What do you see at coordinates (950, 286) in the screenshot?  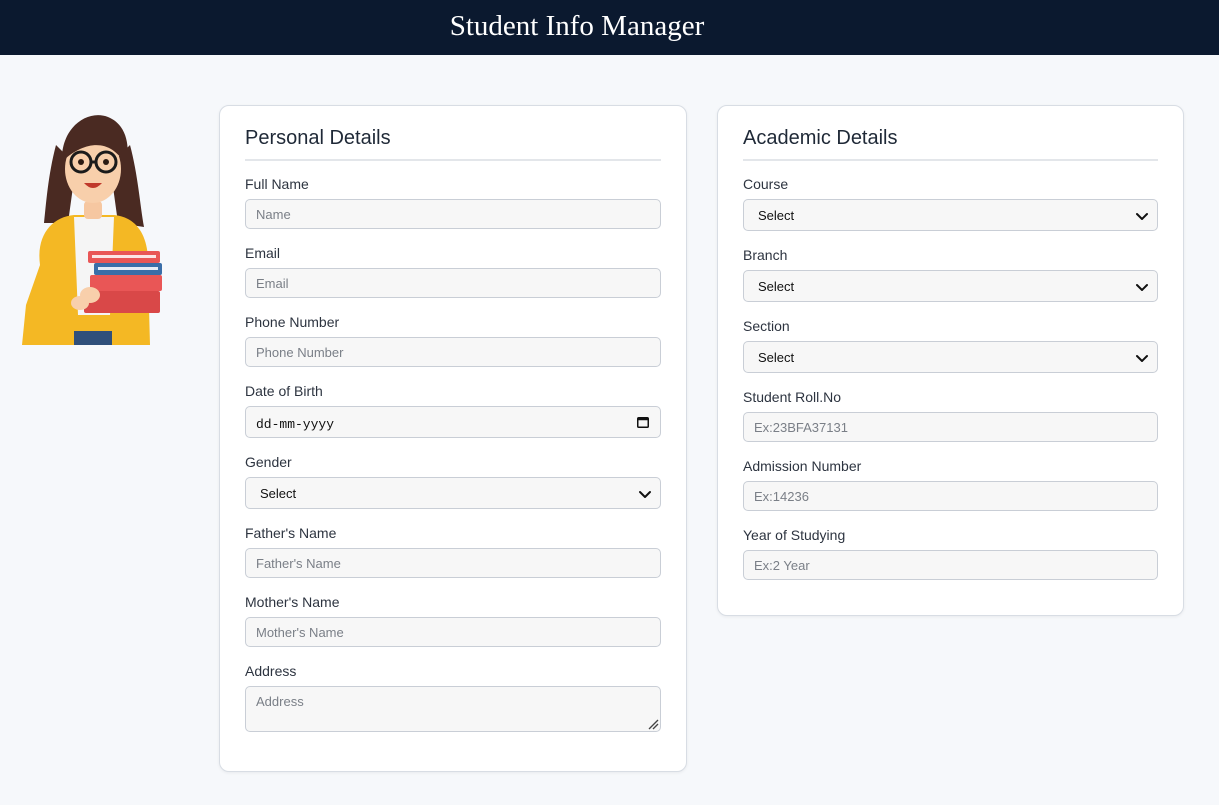 I see `branch-select: Select` at bounding box center [950, 286].